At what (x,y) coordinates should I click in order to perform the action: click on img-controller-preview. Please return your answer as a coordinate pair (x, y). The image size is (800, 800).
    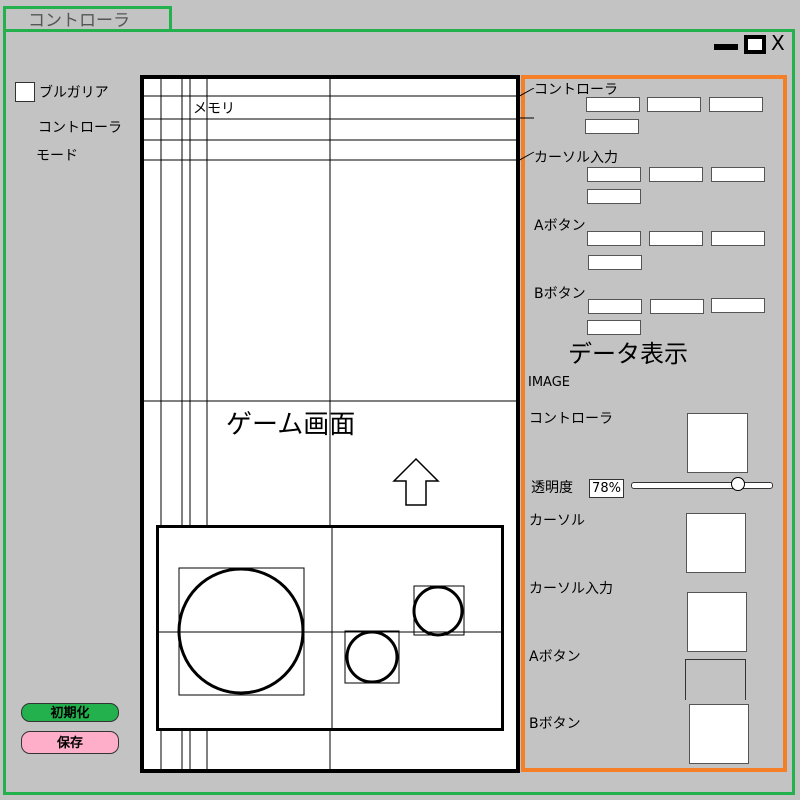
    Looking at the image, I should click on (717, 443).